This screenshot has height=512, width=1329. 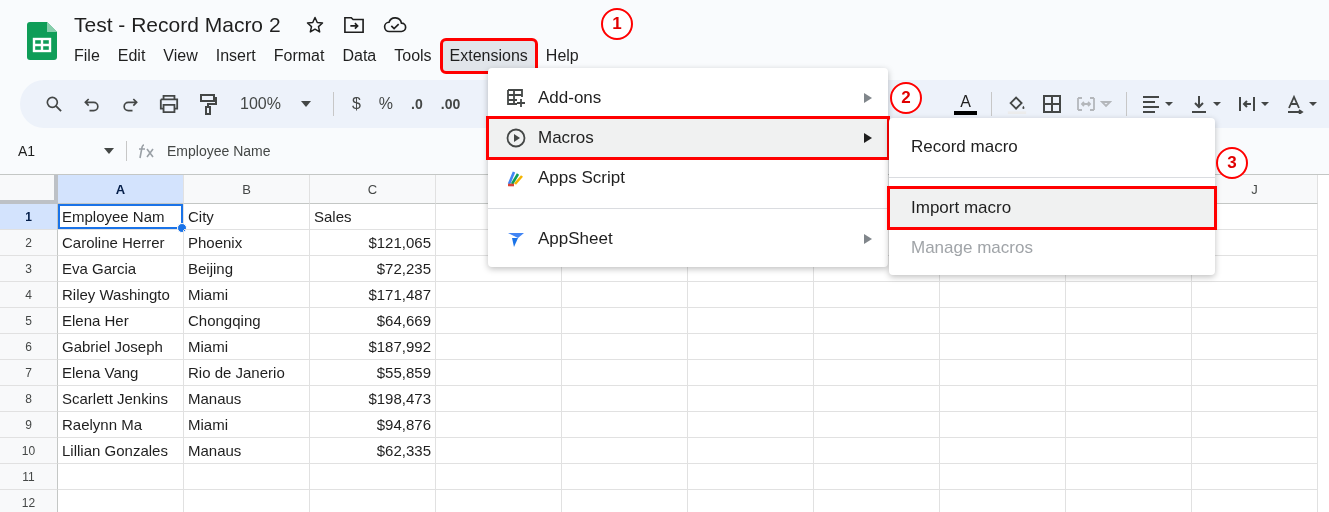 What do you see at coordinates (1052, 147) in the screenshot?
I see `menu-item: Record macro` at bounding box center [1052, 147].